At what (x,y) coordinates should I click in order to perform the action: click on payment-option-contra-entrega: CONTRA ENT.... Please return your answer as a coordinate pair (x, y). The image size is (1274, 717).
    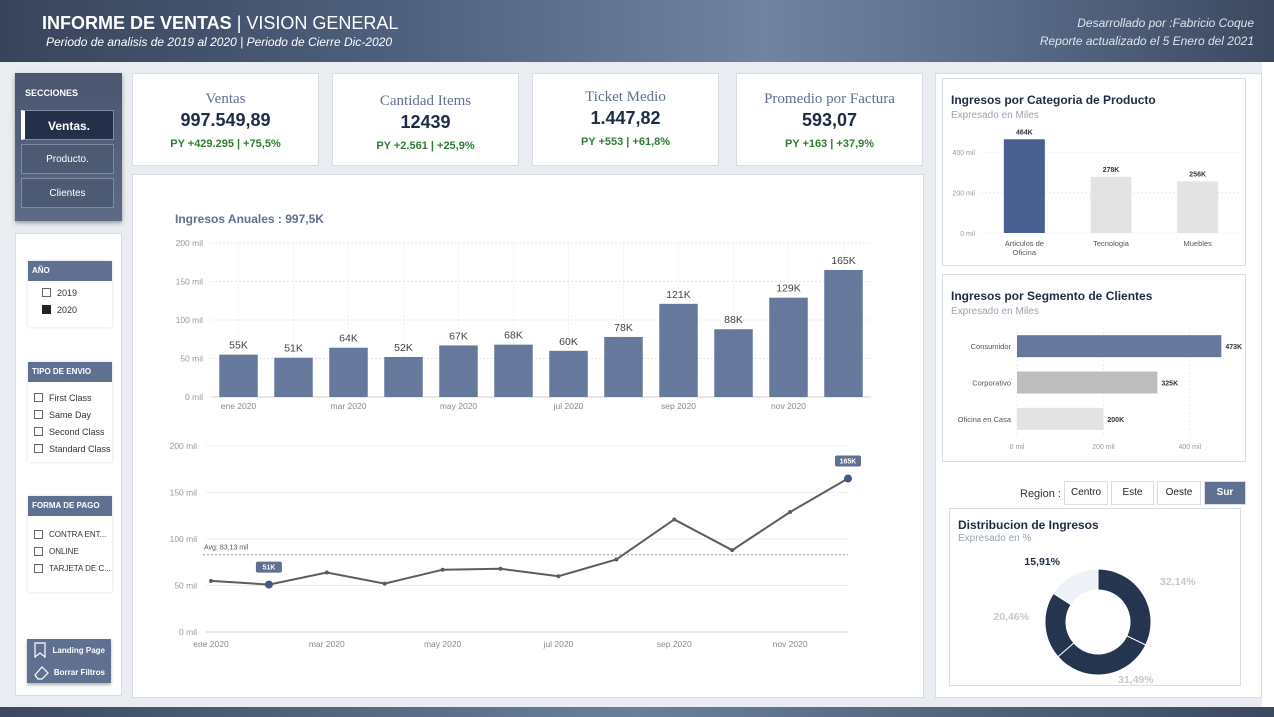
    Looking at the image, I should click on (70, 534).